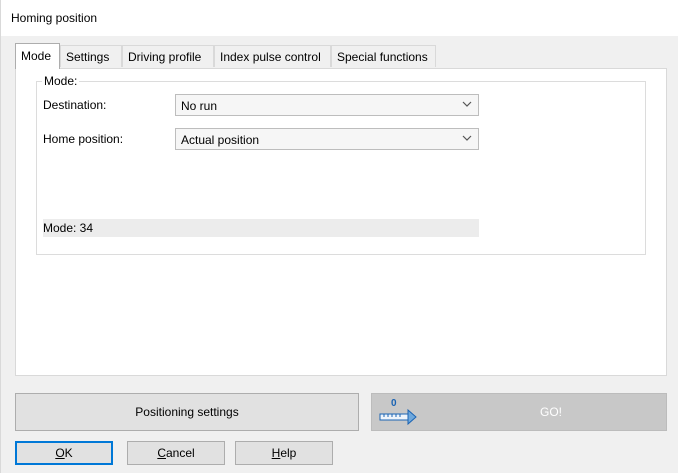 Image resolution: width=678 pixels, height=473 pixels. Describe the element at coordinates (37, 56) in the screenshot. I see `tab-mode: Mode` at that location.